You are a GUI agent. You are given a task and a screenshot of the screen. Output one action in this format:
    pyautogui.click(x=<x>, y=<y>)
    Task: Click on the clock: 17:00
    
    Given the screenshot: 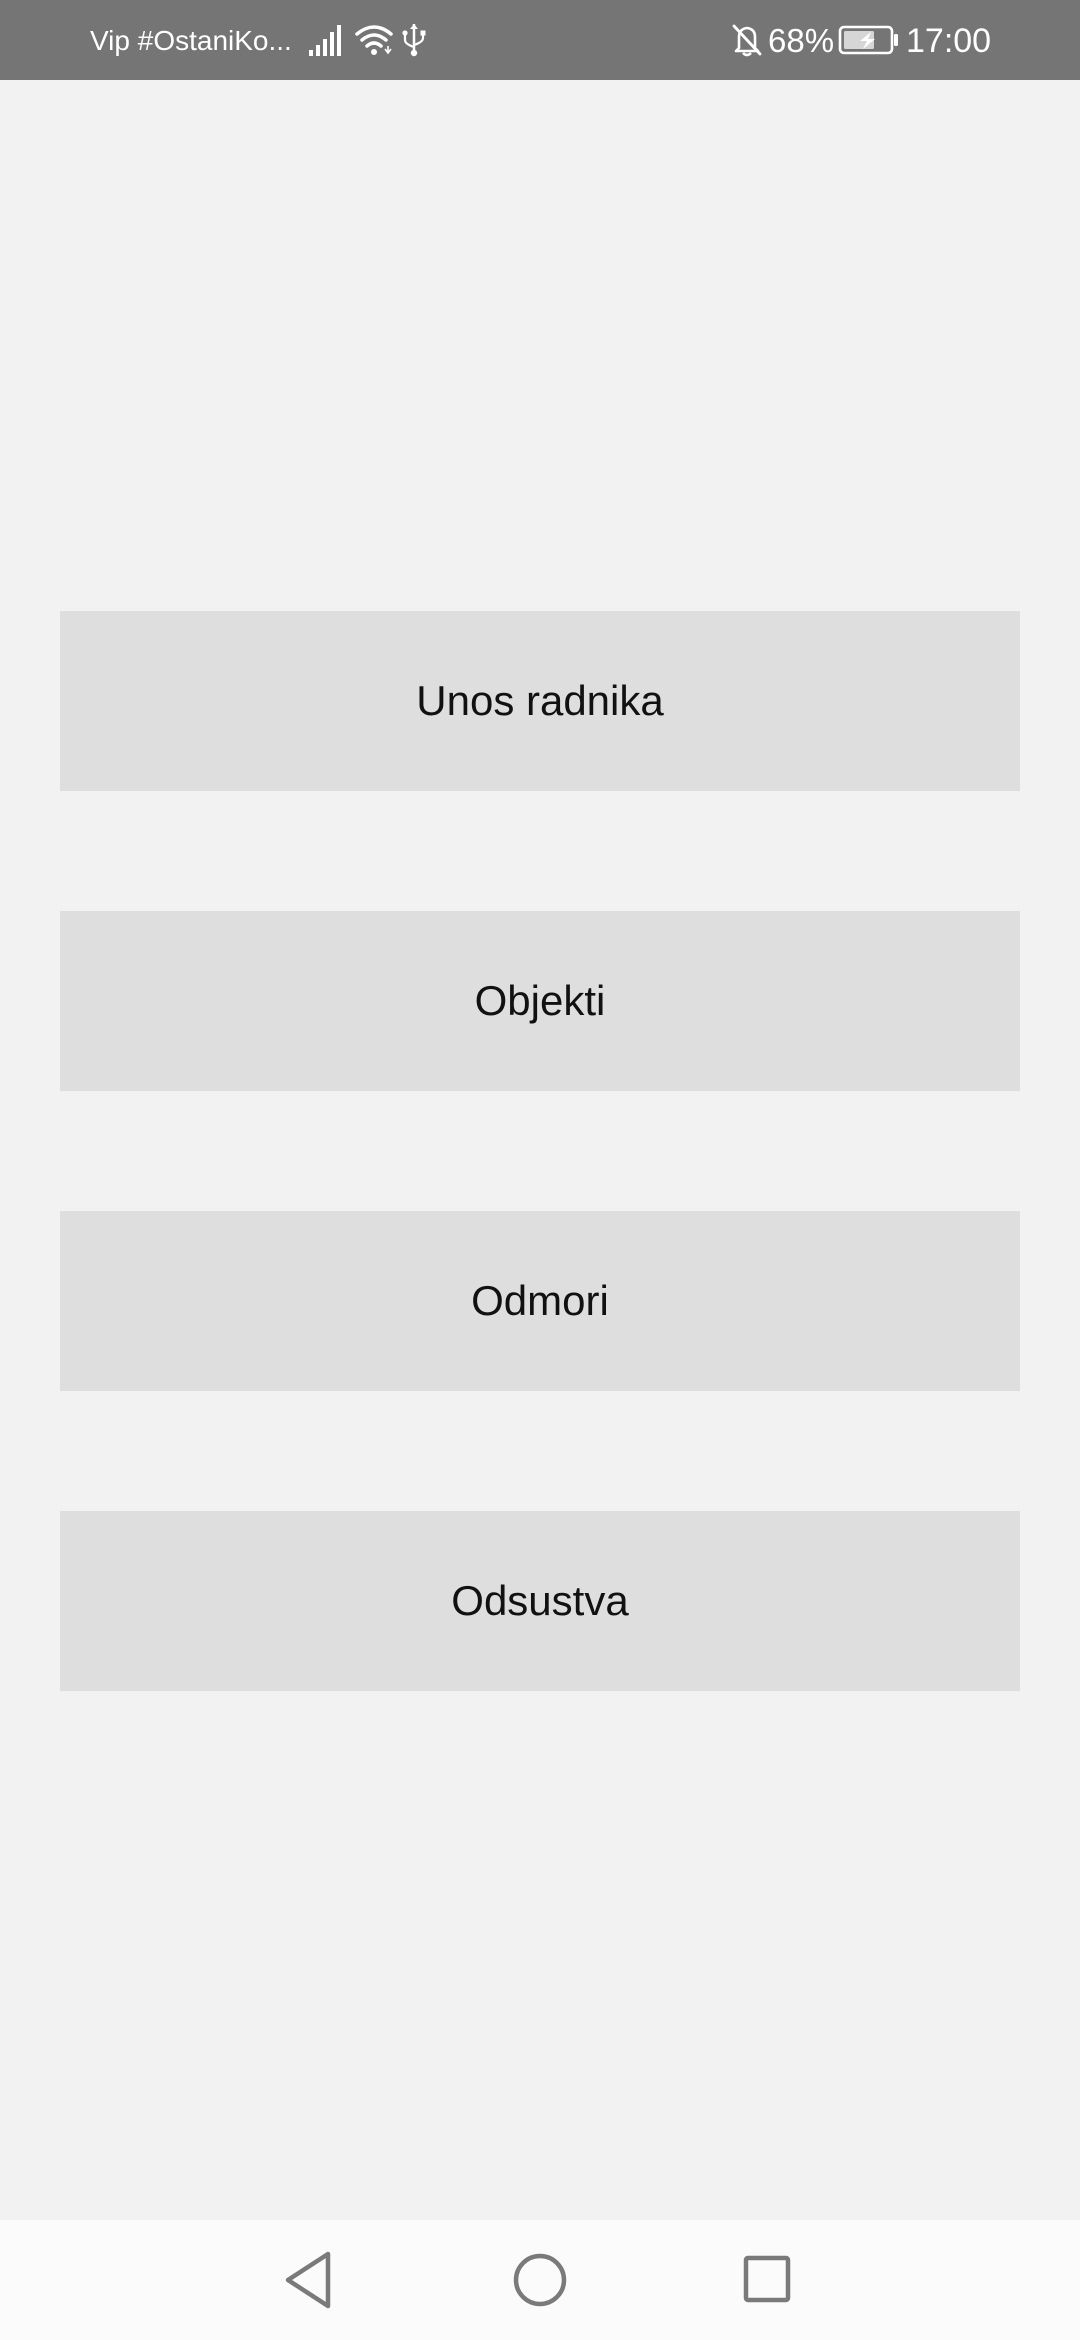 What is the action you would take?
    pyautogui.click(x=949, y=41)
    